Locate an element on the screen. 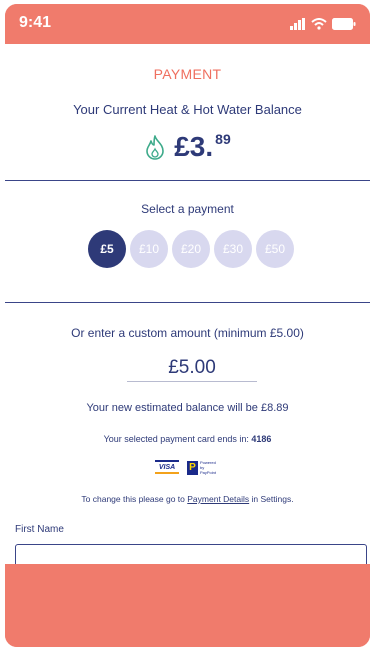 The width and height of the screenshot is (374, 649). amount-option-20: £20 is located at coordinates (191, 249).